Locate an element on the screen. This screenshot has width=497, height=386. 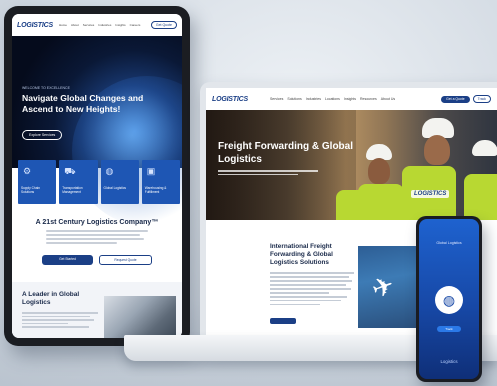
laptop-logo: LOGISTICS is located at coordinates (230, 99).